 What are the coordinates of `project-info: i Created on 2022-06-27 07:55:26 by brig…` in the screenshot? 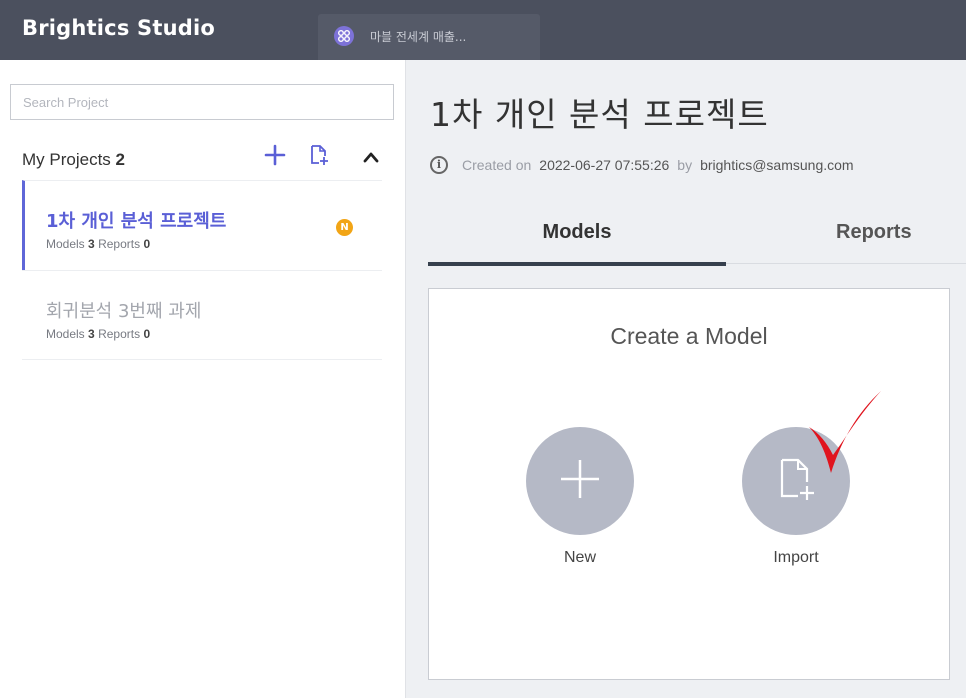 It's located at (646, 165).